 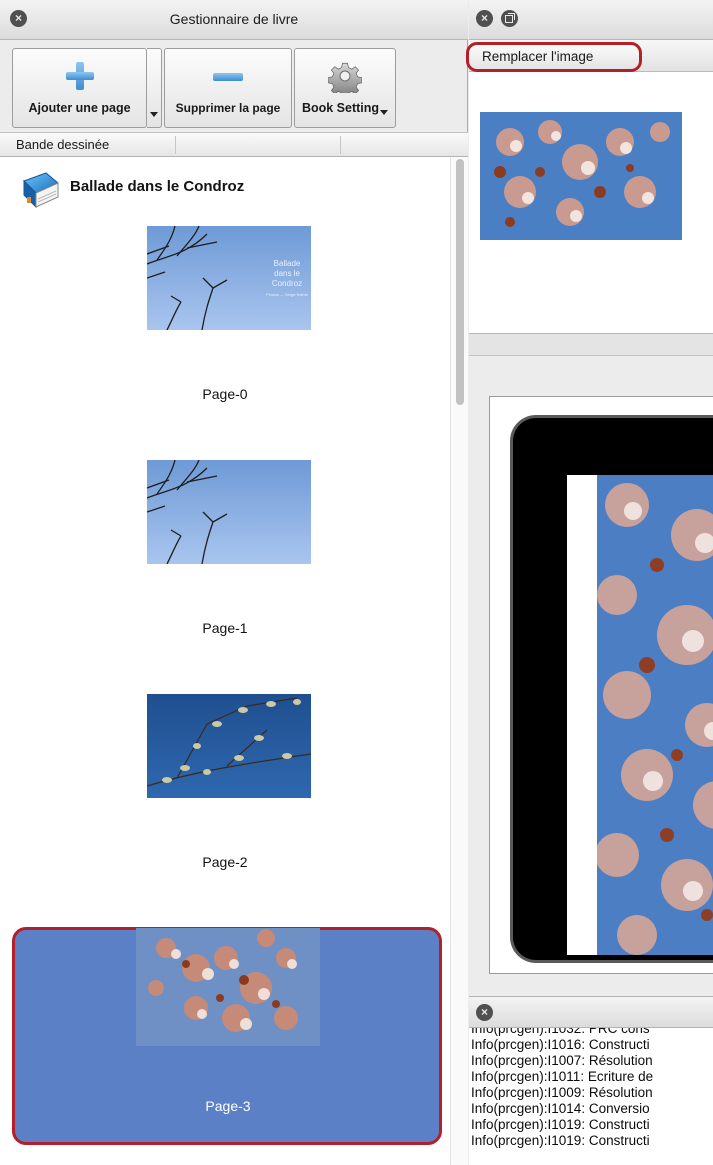 I want to click on selected-page-row: Page-3, so click(x=227, y=1036).